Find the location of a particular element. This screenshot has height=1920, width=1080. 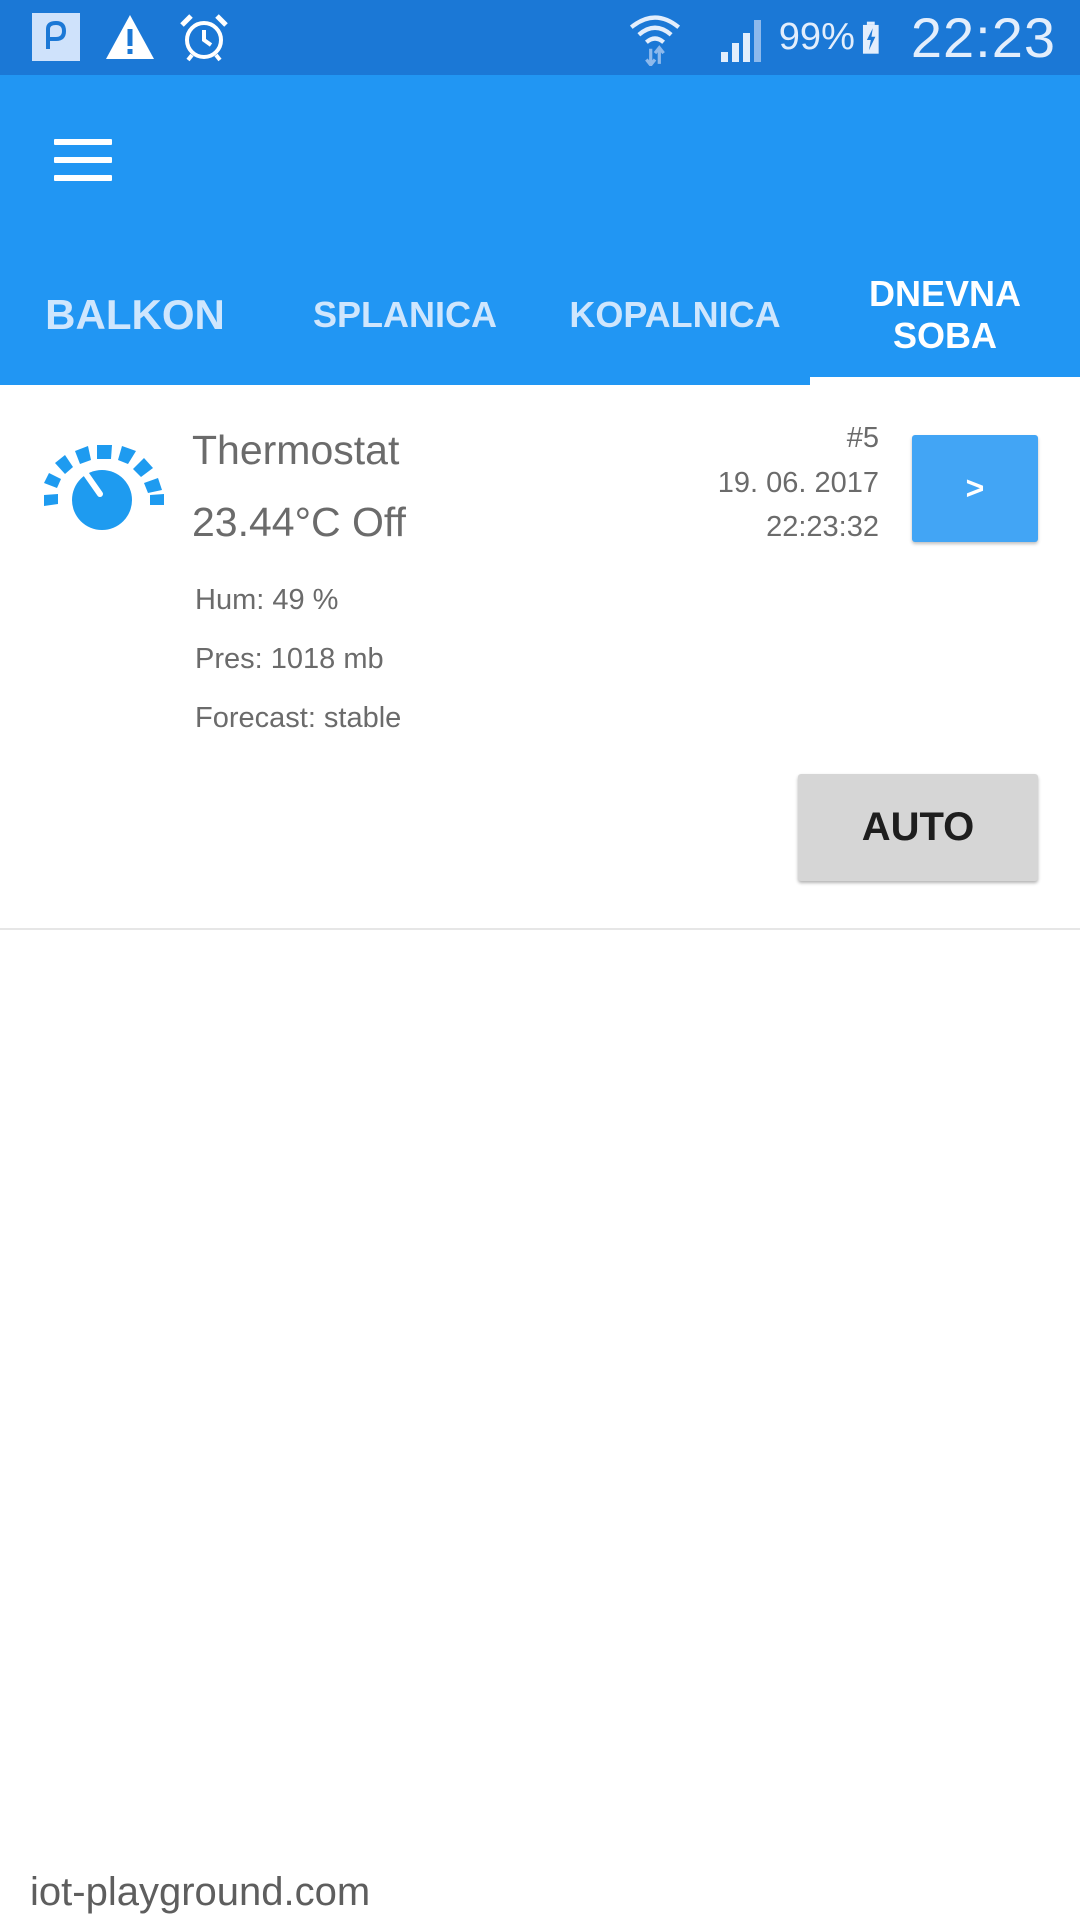

status-left-icons is located at coordinates (130, 37).